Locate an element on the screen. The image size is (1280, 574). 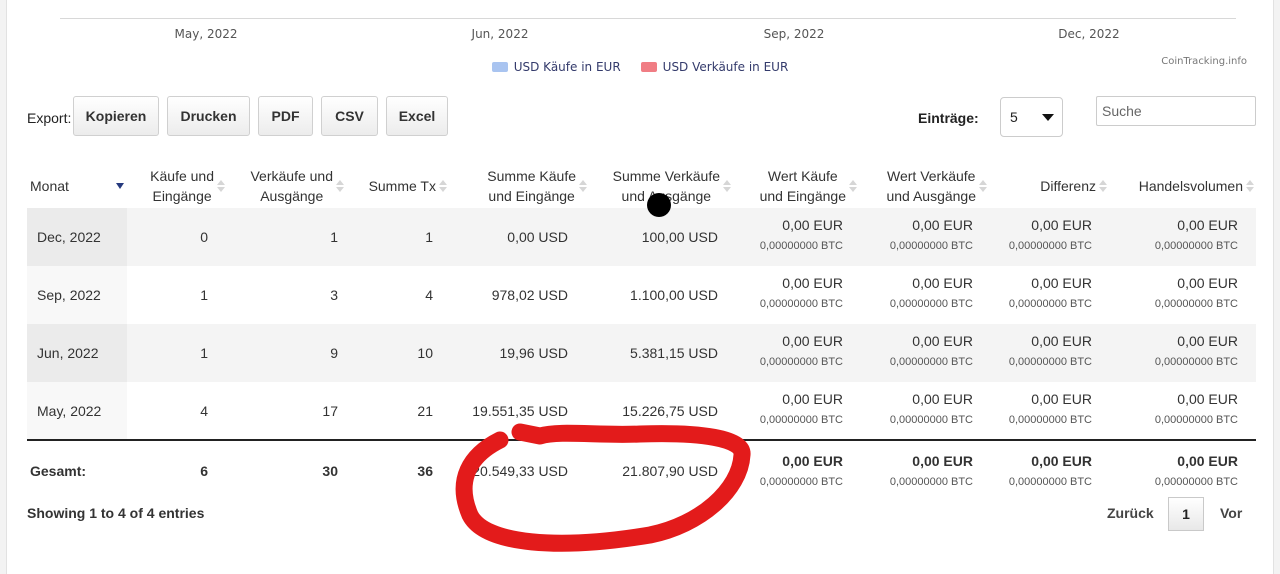
column-header-label: Summe Tx is located at coordinates (402, 186).